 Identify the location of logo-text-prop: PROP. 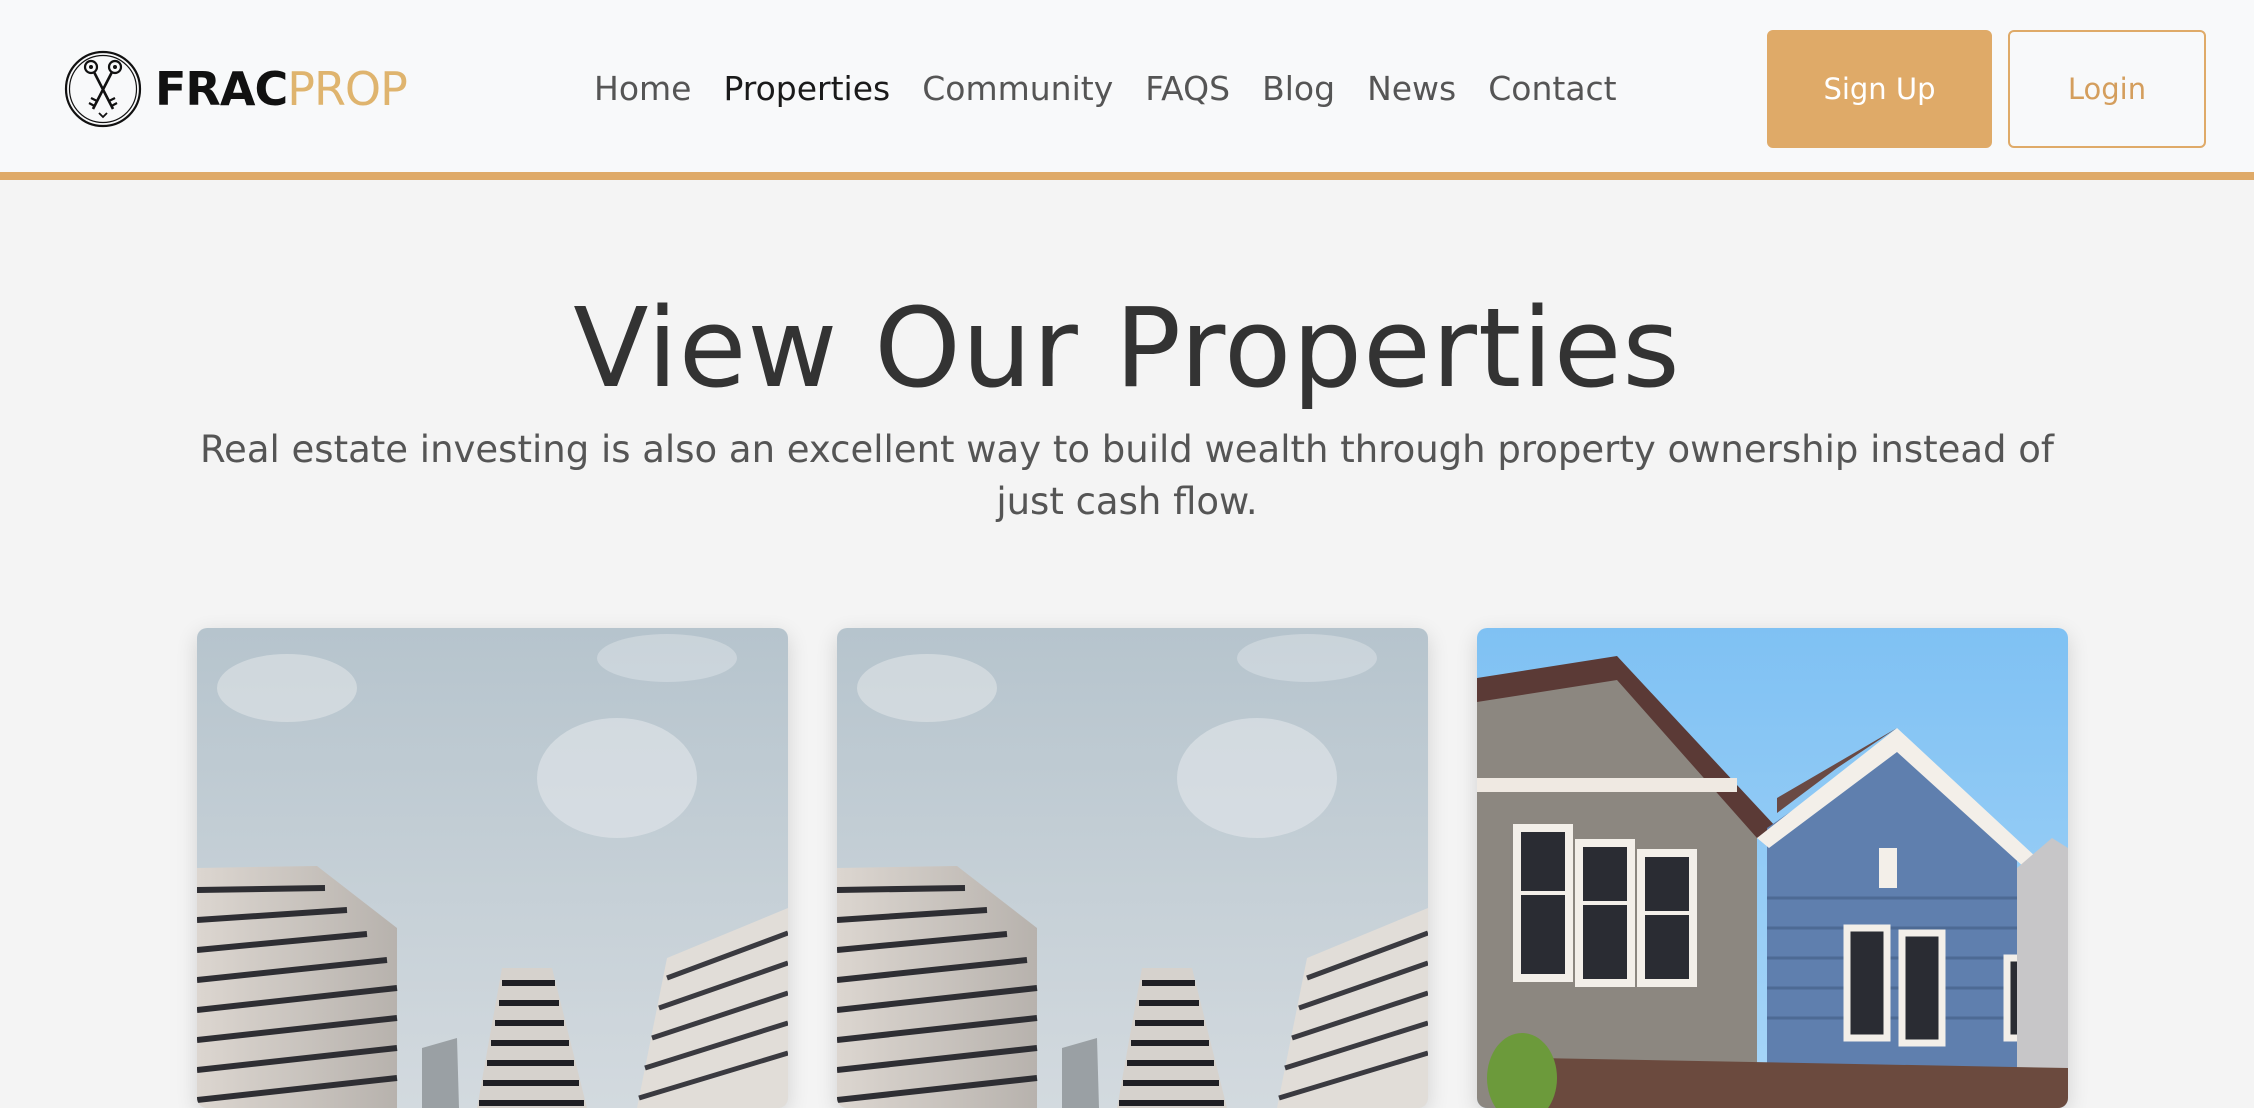
(347, 89).